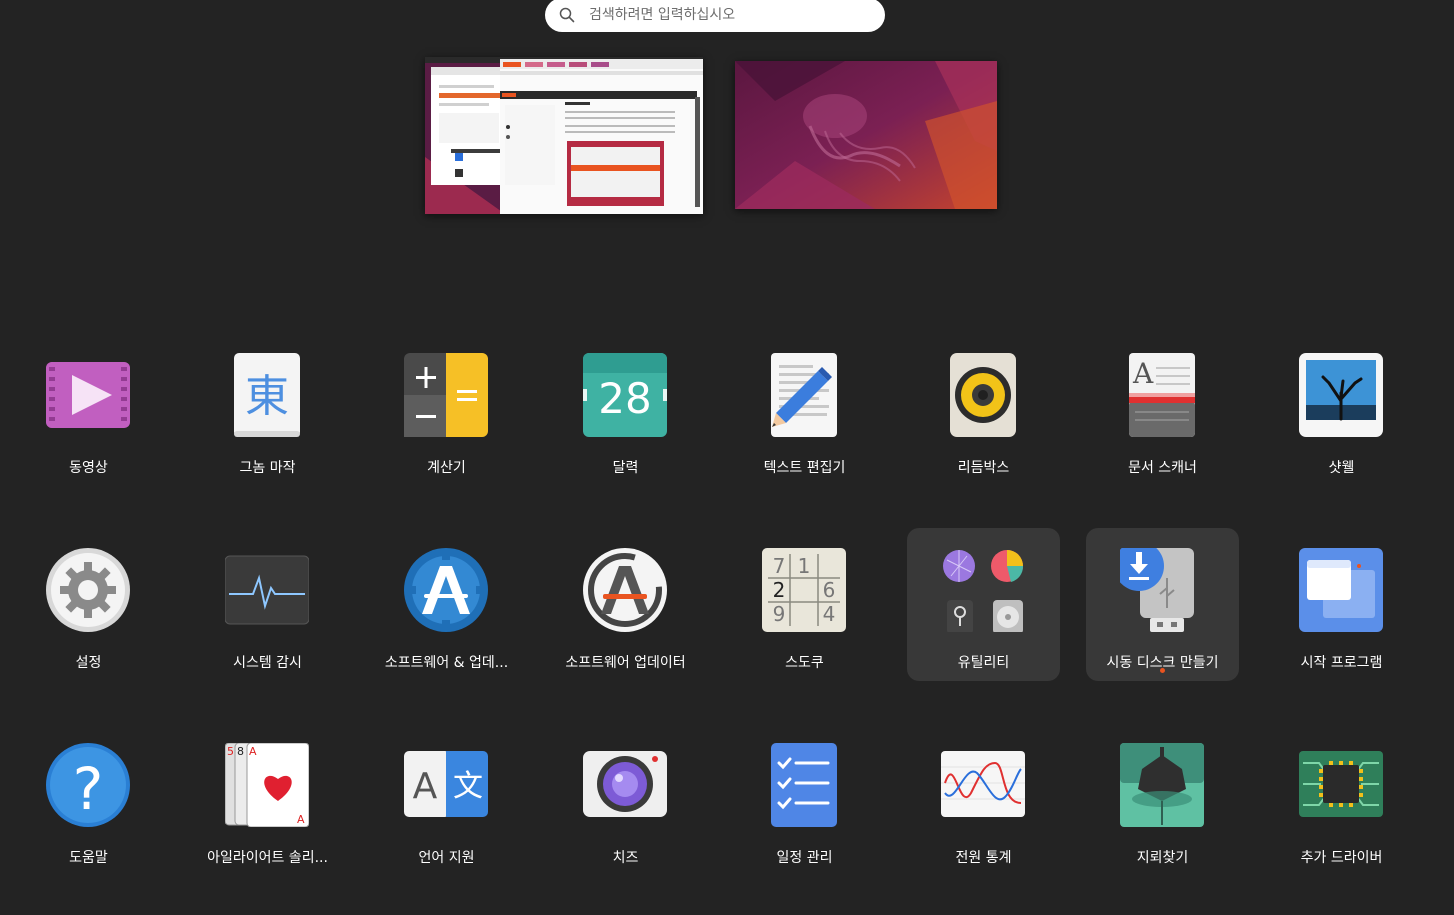 Image resolution: width=1454 pixels, height=915 pixels. What do you see at coordinates (88, 468) in the screenshot?
I see `app-label: 동영상` at bounding box center [88, 468].